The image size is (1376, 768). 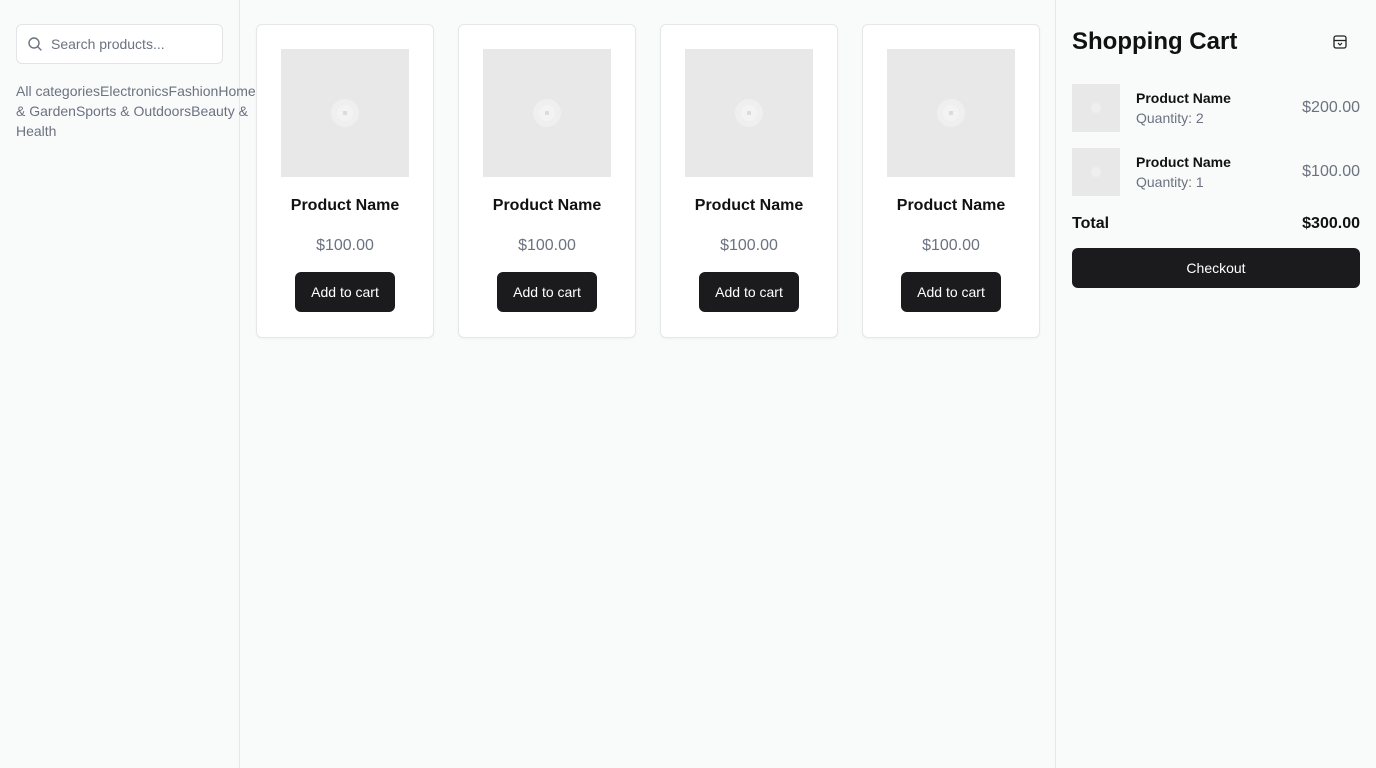 I want to click on cart-item: Product Name Quantity: 1 $100.00, so click(x=1216, y=172).